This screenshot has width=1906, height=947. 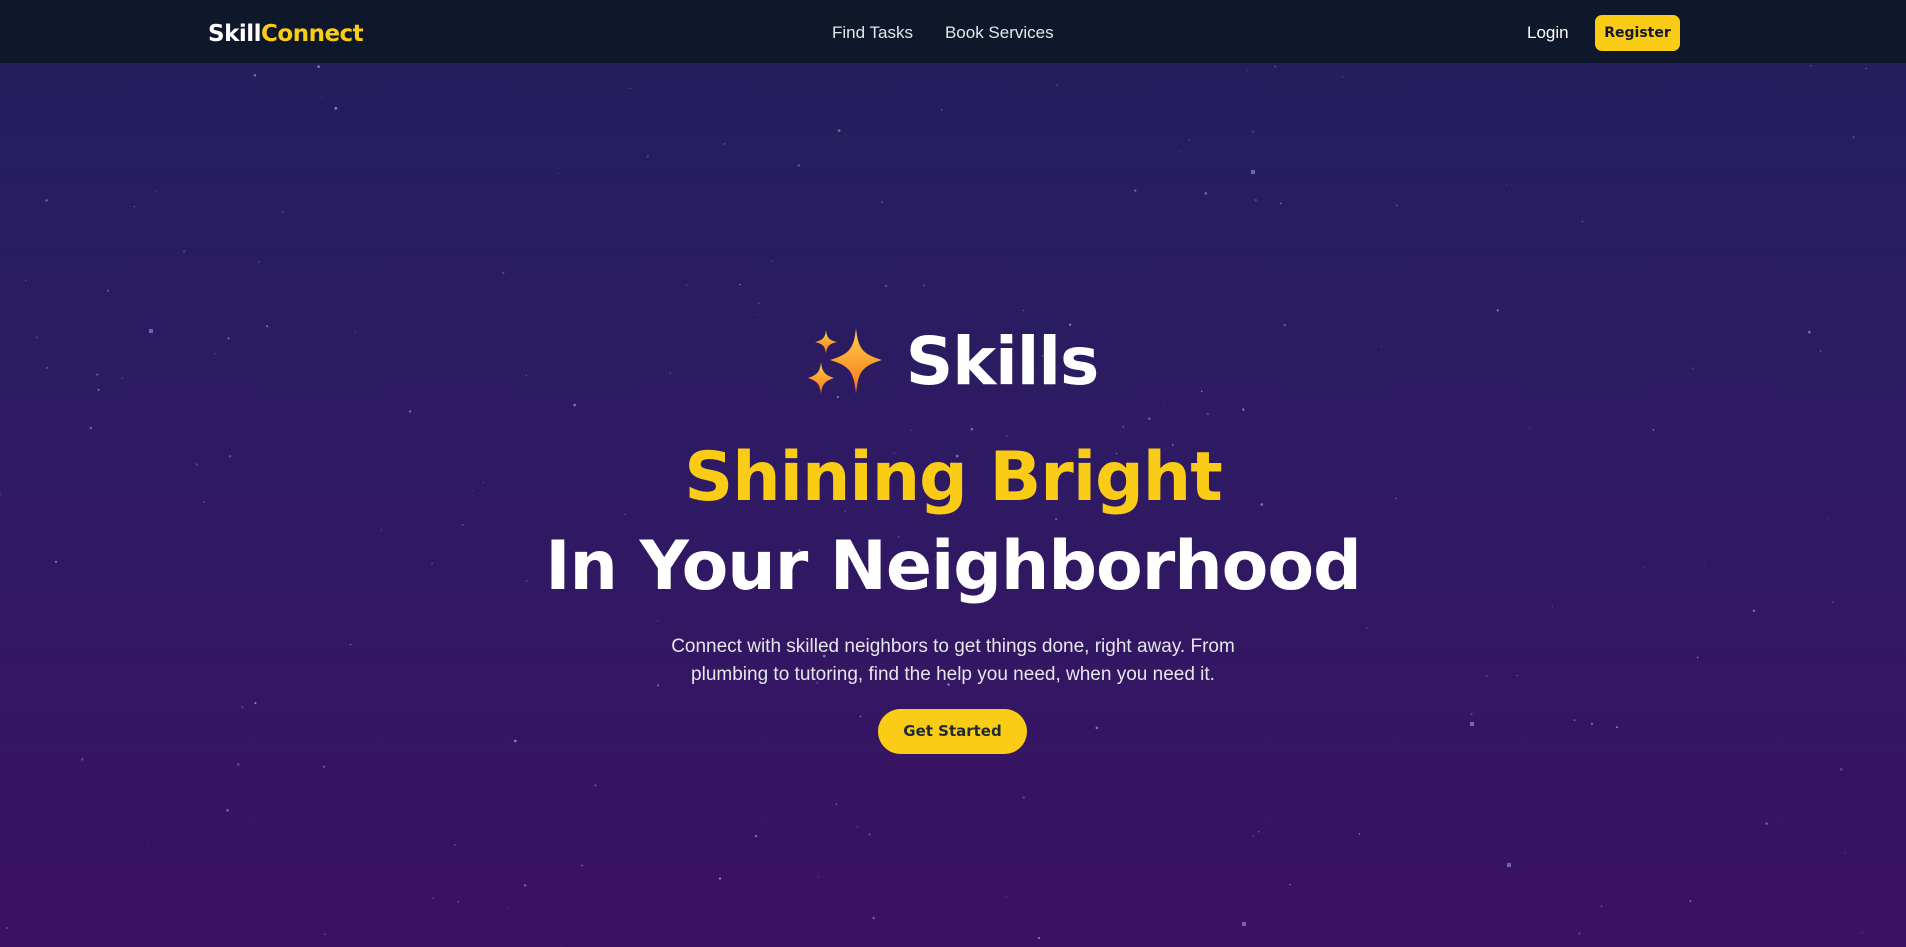 I want to click on brand-logo-part1: Skill, so click(x=235, y=34).